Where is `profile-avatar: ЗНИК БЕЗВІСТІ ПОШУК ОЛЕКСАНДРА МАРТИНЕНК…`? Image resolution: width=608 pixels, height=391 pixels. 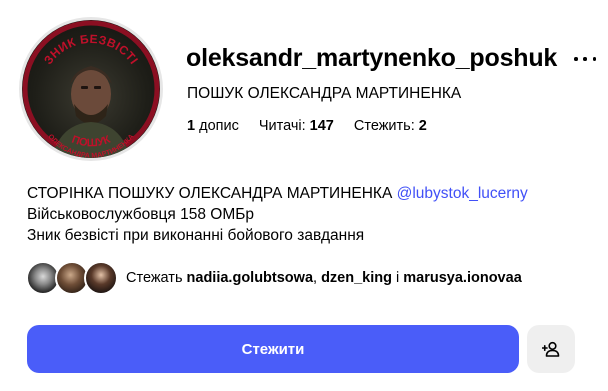
profile-avatar: ЗНИК БЕЗВІСТІ ПОШУК ОЛЕКСАНДРА МАРТИНЕНК… is located at coordinates (91, 89).